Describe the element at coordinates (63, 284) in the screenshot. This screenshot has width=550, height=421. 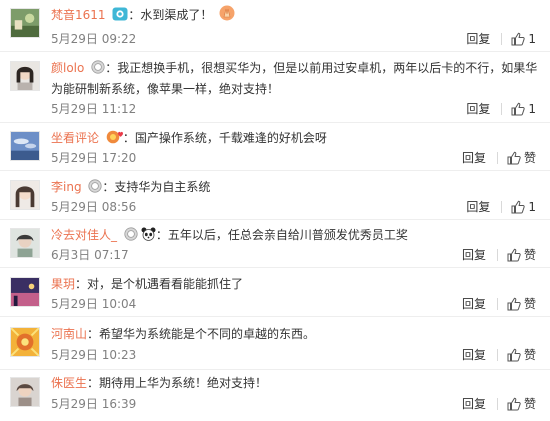
I see `username-link: 果玥` at that location.